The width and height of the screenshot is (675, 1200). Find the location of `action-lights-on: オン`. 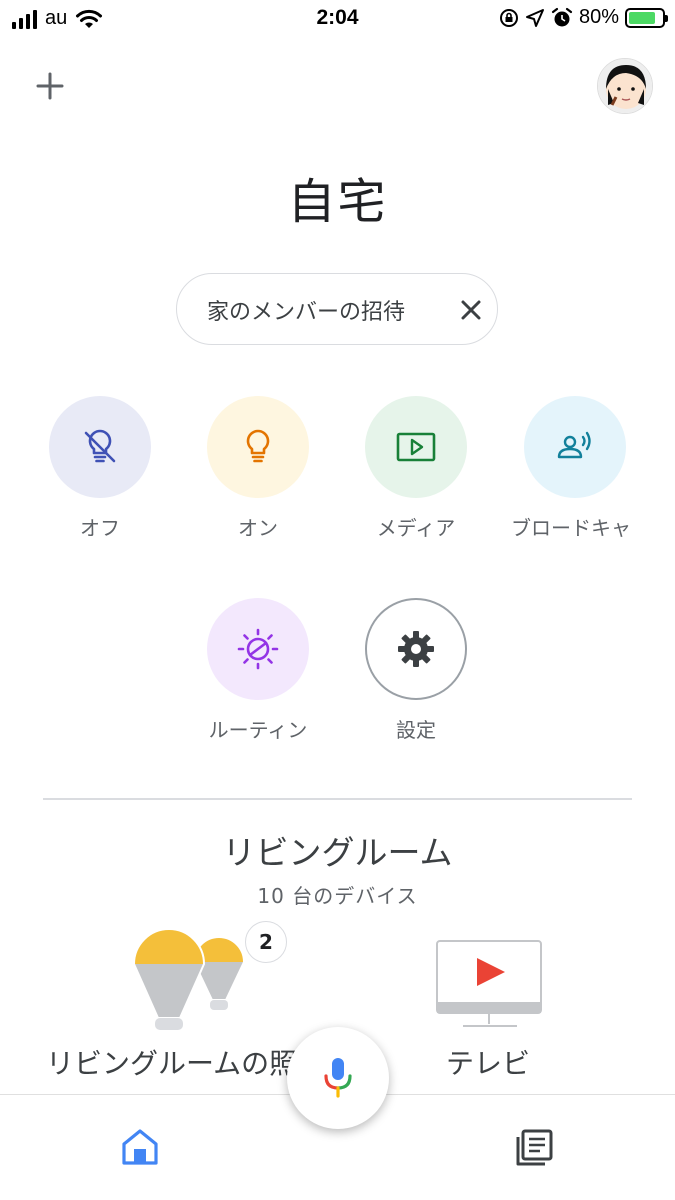

action-lights-on: オン is located at coordinates (258, 468).